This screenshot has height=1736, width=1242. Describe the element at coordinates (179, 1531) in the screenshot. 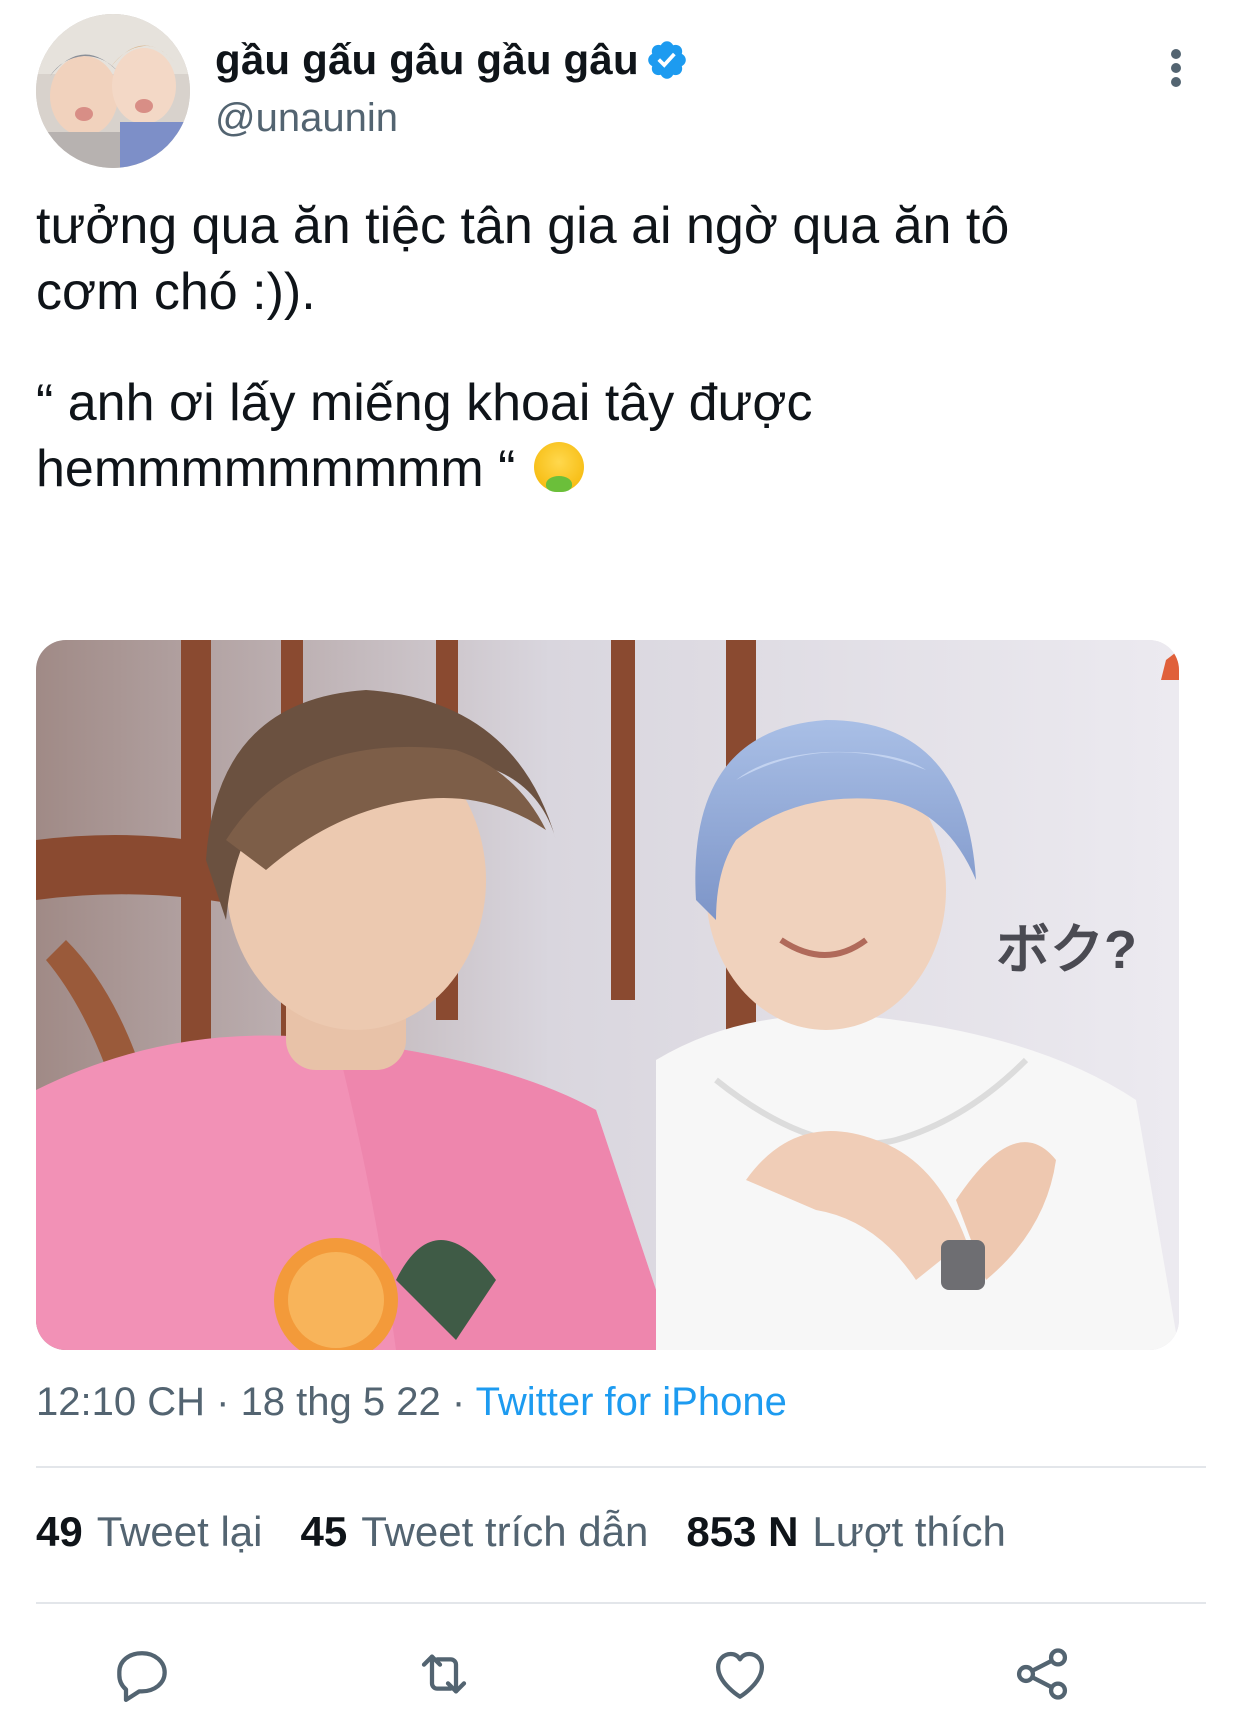

I see `retweets-label: Tweet lại` at that location.